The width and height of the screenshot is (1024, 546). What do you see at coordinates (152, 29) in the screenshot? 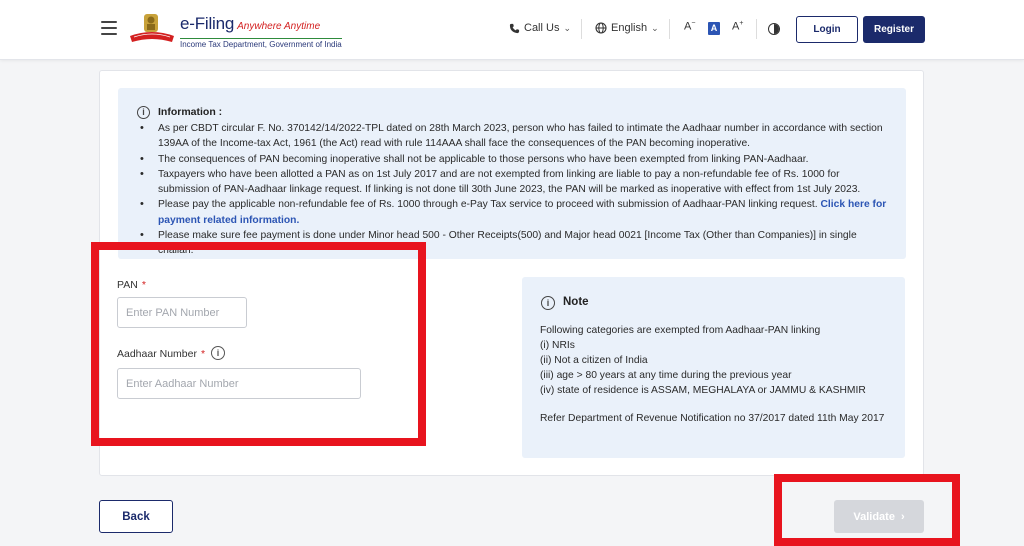
I see `emblem-logo` at bounding box center [152, 29].